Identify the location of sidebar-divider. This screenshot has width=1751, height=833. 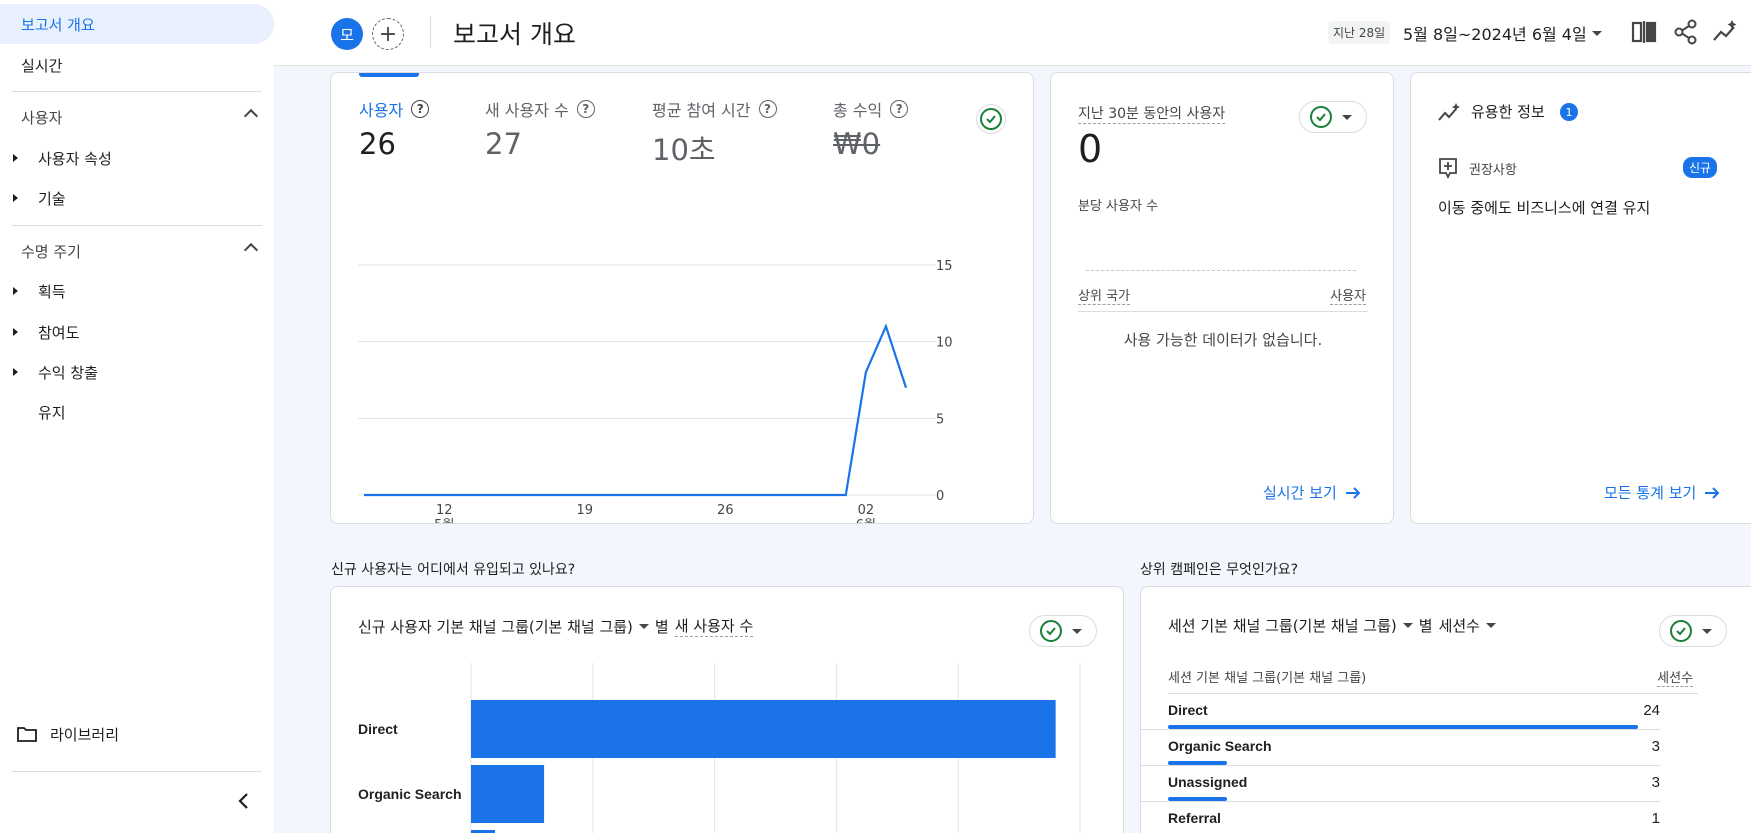
(137, 771).